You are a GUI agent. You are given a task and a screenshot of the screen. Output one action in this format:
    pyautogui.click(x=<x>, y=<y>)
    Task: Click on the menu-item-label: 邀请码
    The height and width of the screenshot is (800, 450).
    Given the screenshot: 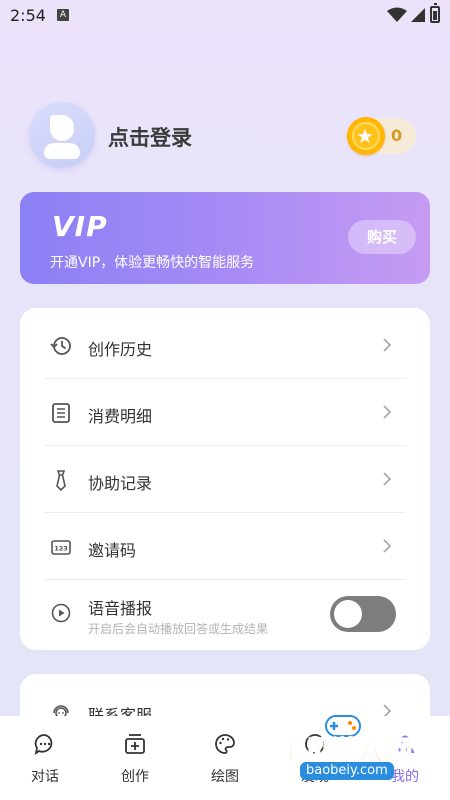 What is the action you would take?
    pyautogui.click(x=112, y=550)
    